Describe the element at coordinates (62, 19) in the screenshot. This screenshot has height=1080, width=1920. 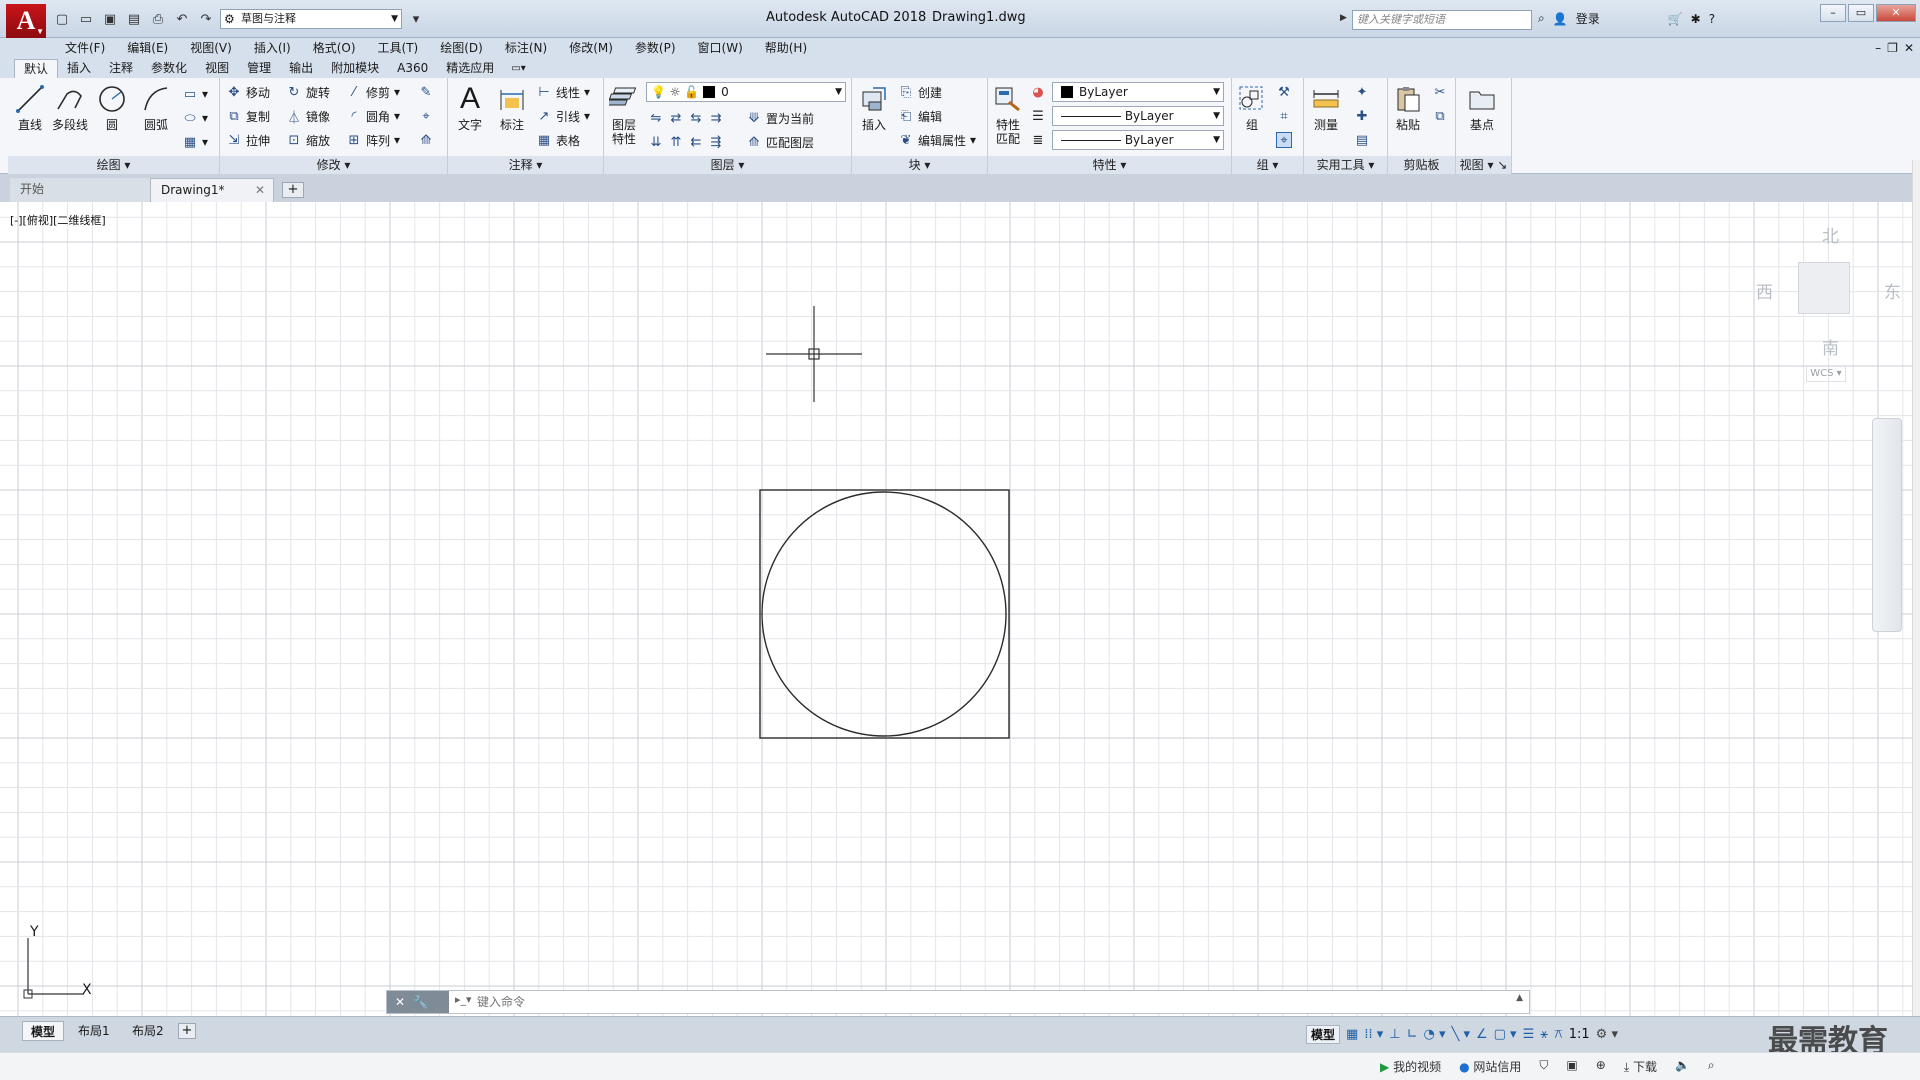
I see `new-icon: ▢` at that location.